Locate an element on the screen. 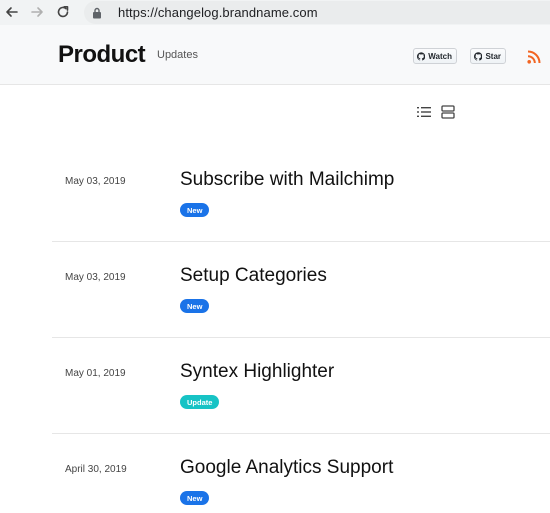 The width and height of the screenshot is (550, 513). address-bar: https://changelog.brandname.com is located at coordinates (317, 12).